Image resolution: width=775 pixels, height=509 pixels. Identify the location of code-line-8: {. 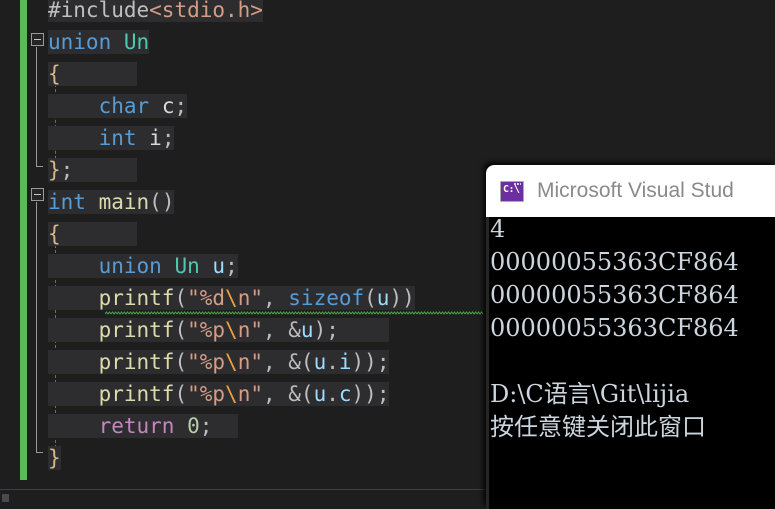
(92, 234).